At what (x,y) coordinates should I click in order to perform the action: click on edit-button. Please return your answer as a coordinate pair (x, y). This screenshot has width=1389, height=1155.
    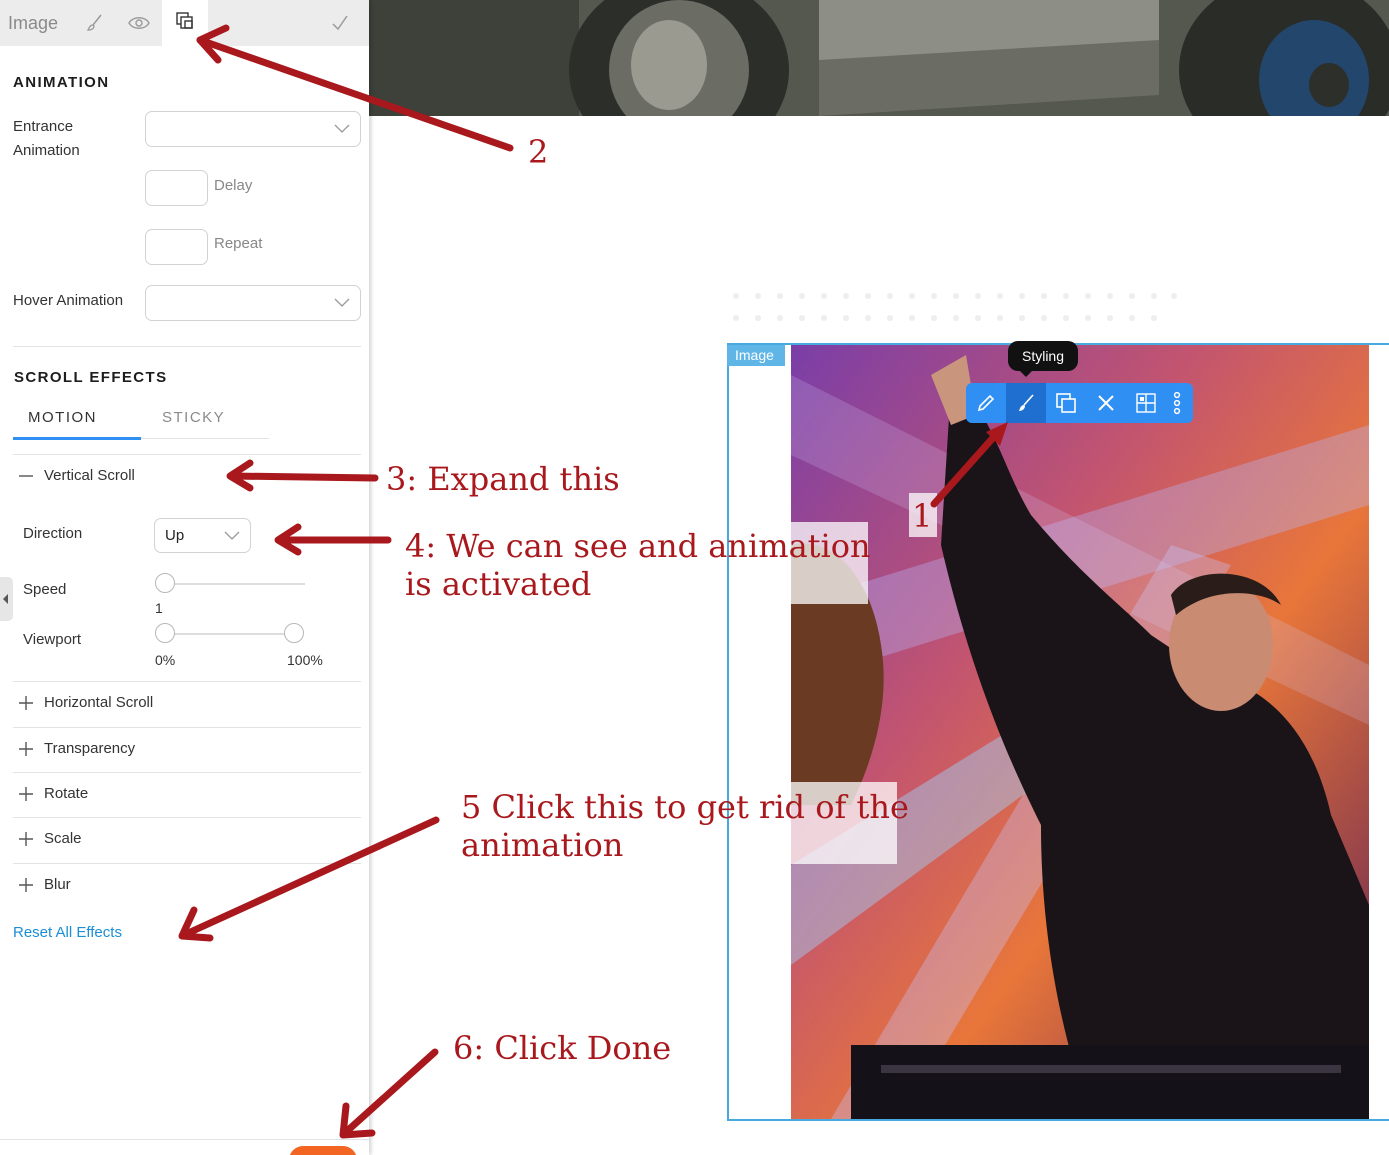
    Looking at the image, I should click on (986, 403).